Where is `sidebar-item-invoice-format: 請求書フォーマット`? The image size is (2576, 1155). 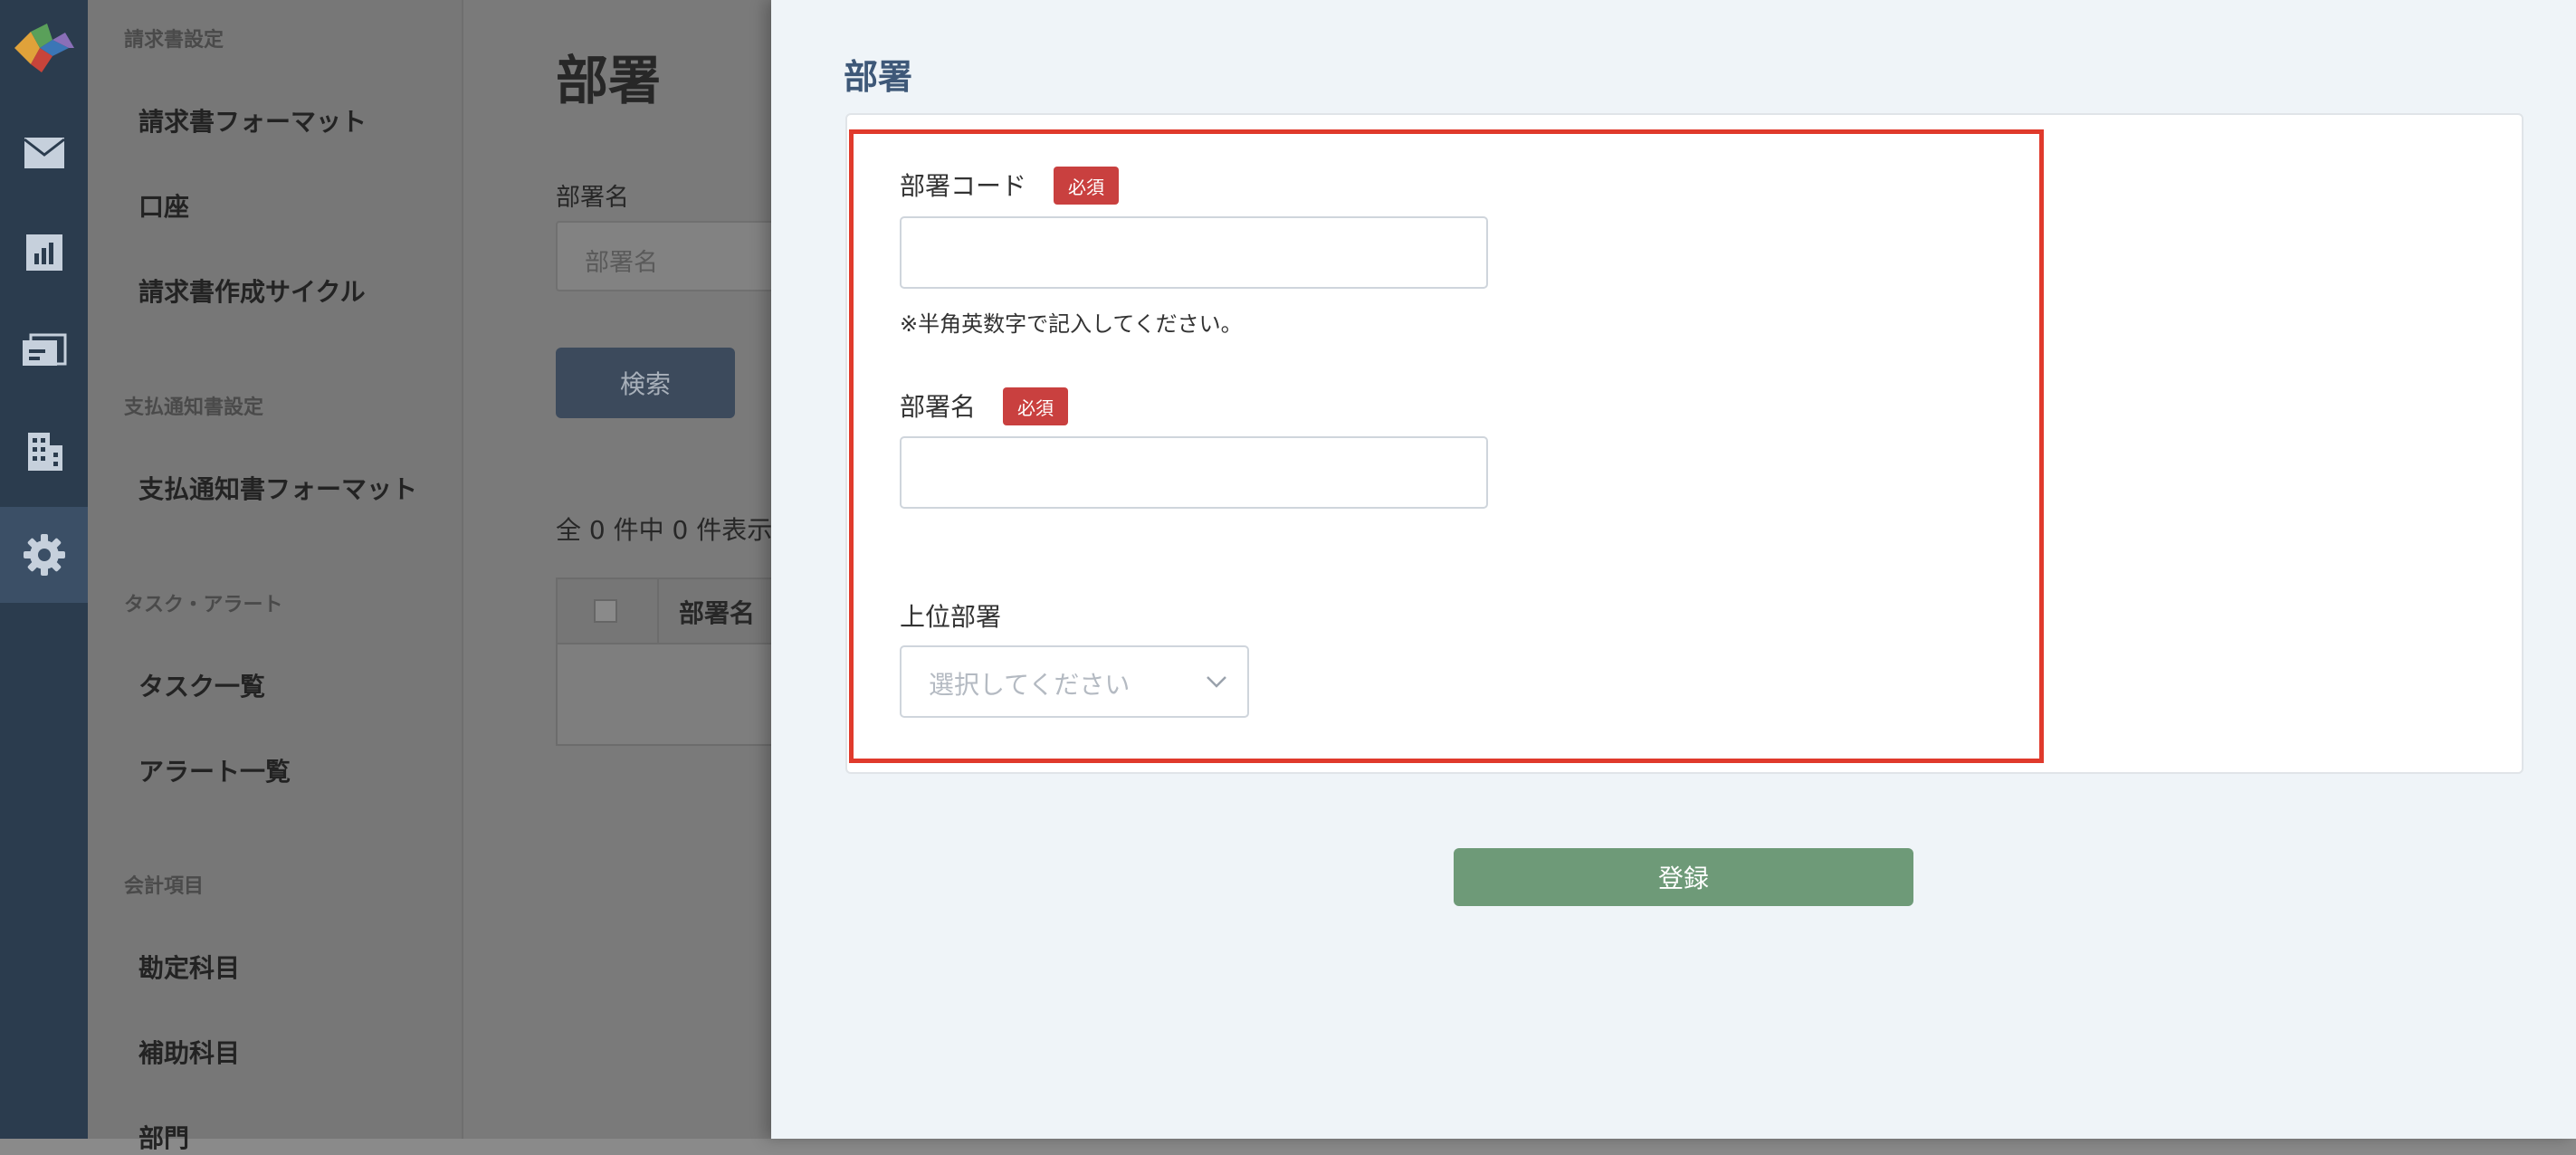
sidebar-item-invoice-format: 請求書フォーマット is located at coordinates (253, 120).